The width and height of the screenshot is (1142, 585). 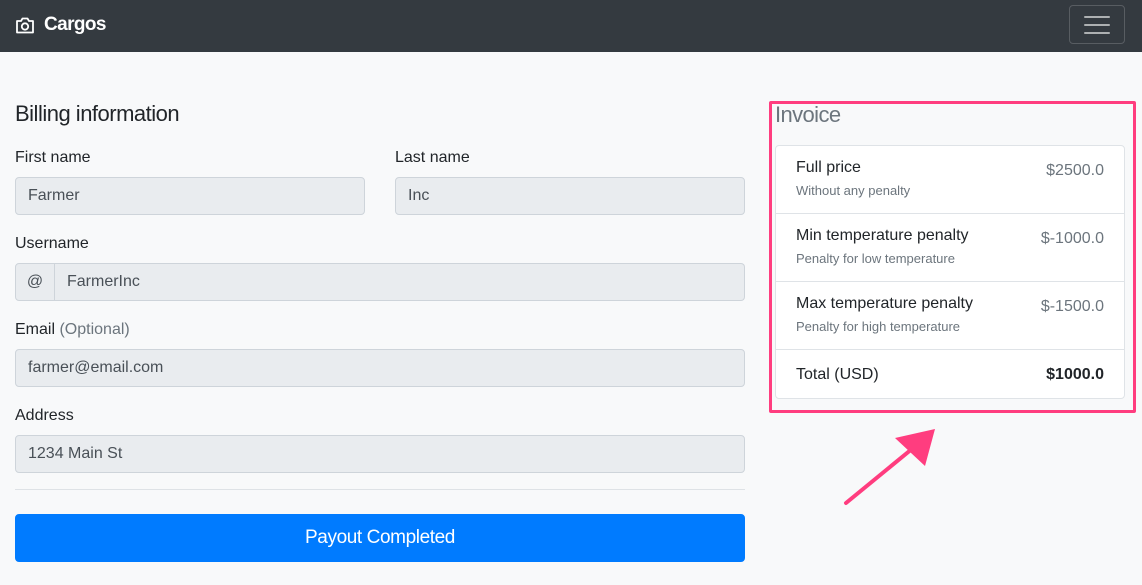 I want to click on email-label: Email (Optional), so click(x=72, y=330).